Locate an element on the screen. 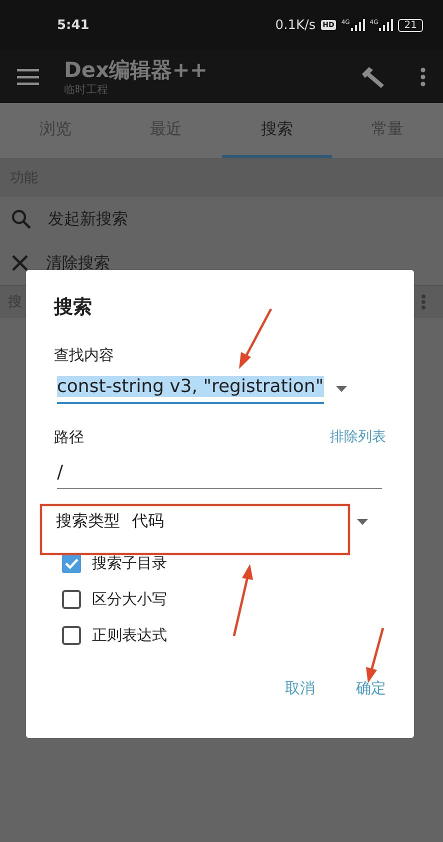 The width and height of the screenshot is (443, 842). menu-item: 发起新搜索 is located at coordinates (221, 219).